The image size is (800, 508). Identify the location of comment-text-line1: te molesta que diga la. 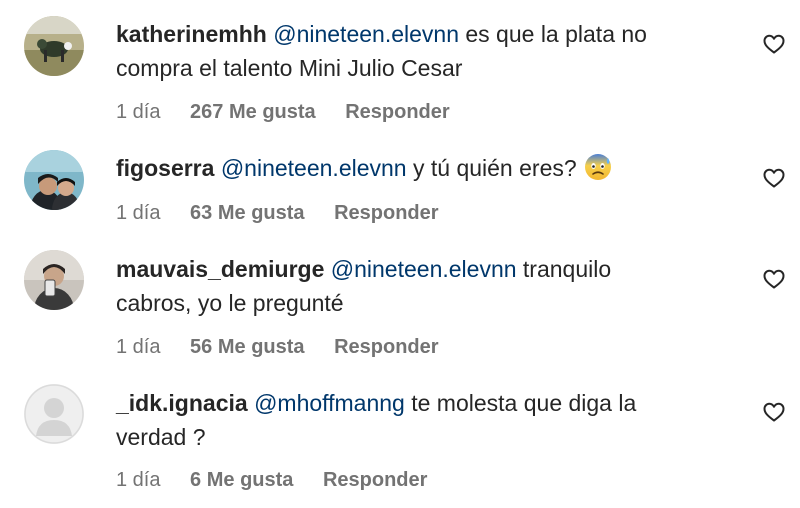
(520, 403).